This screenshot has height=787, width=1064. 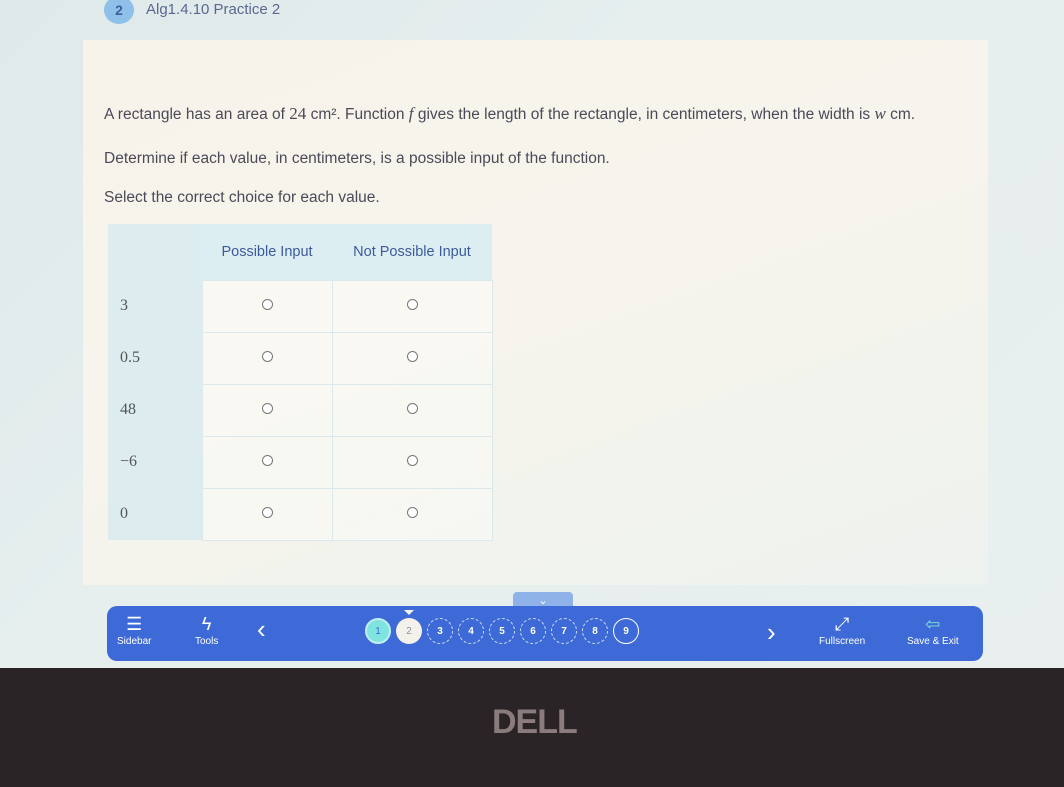 I want to click on chevron-left-icon: ‹, so click(x=261, y=629).